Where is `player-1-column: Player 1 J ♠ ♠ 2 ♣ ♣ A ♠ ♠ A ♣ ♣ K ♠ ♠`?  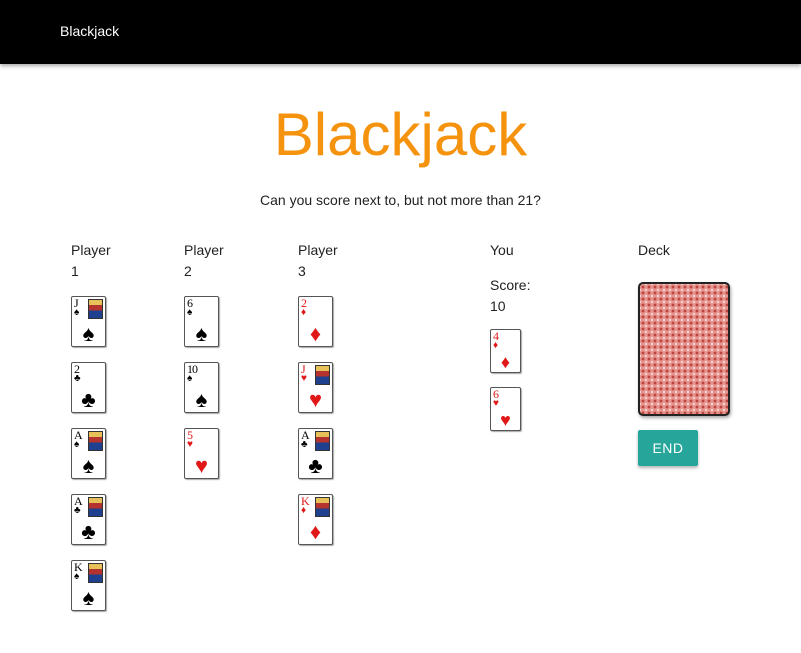
player-1-column: Player 1 J ♠ ♠ 2 ♣ ♣ A ♠ ♠ A ♣ ♣ K ♠ ♠ is located at coordinates (91, 425).